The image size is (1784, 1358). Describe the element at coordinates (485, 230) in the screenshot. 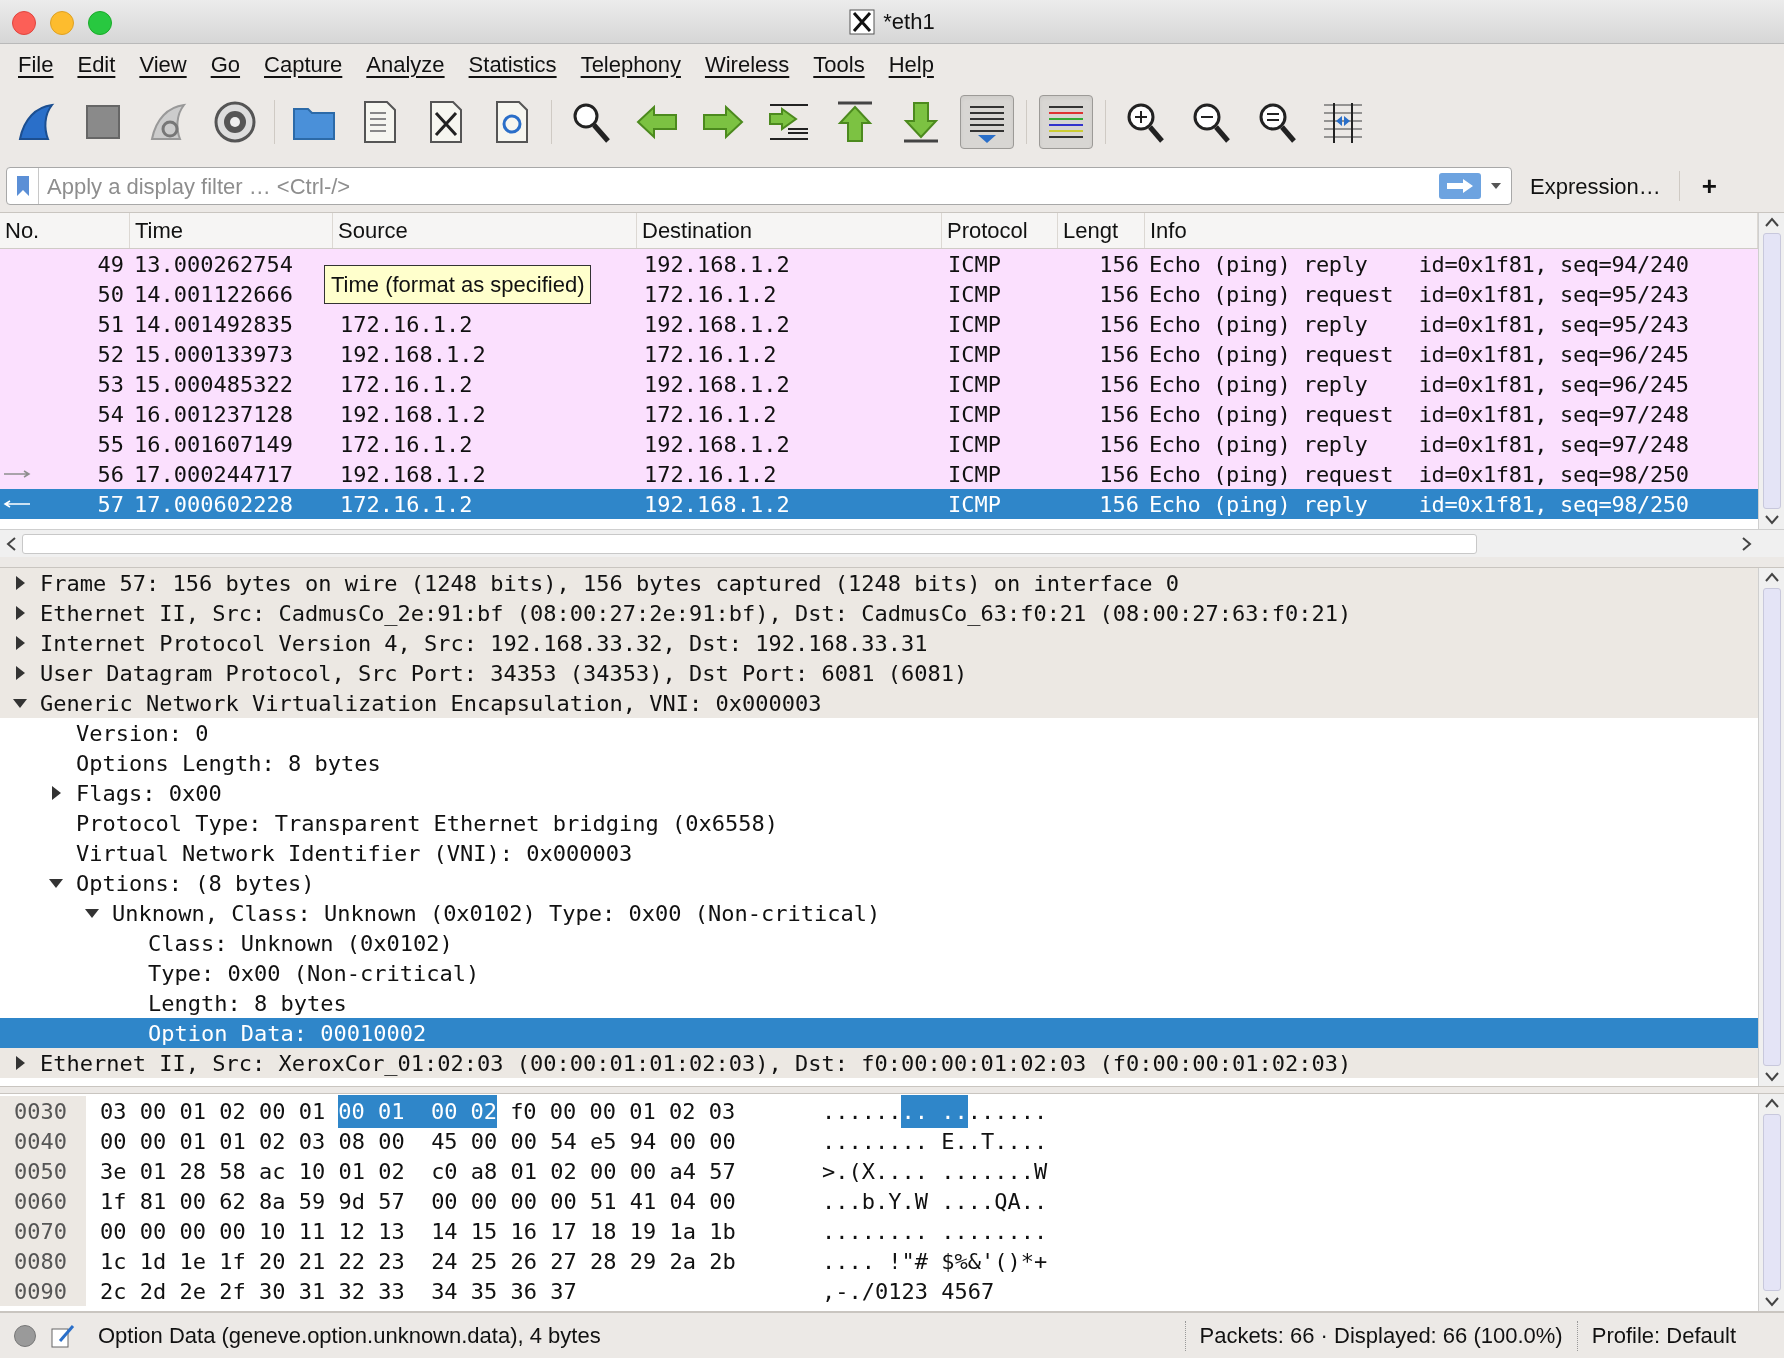

I see `column-header: Source` at that location.